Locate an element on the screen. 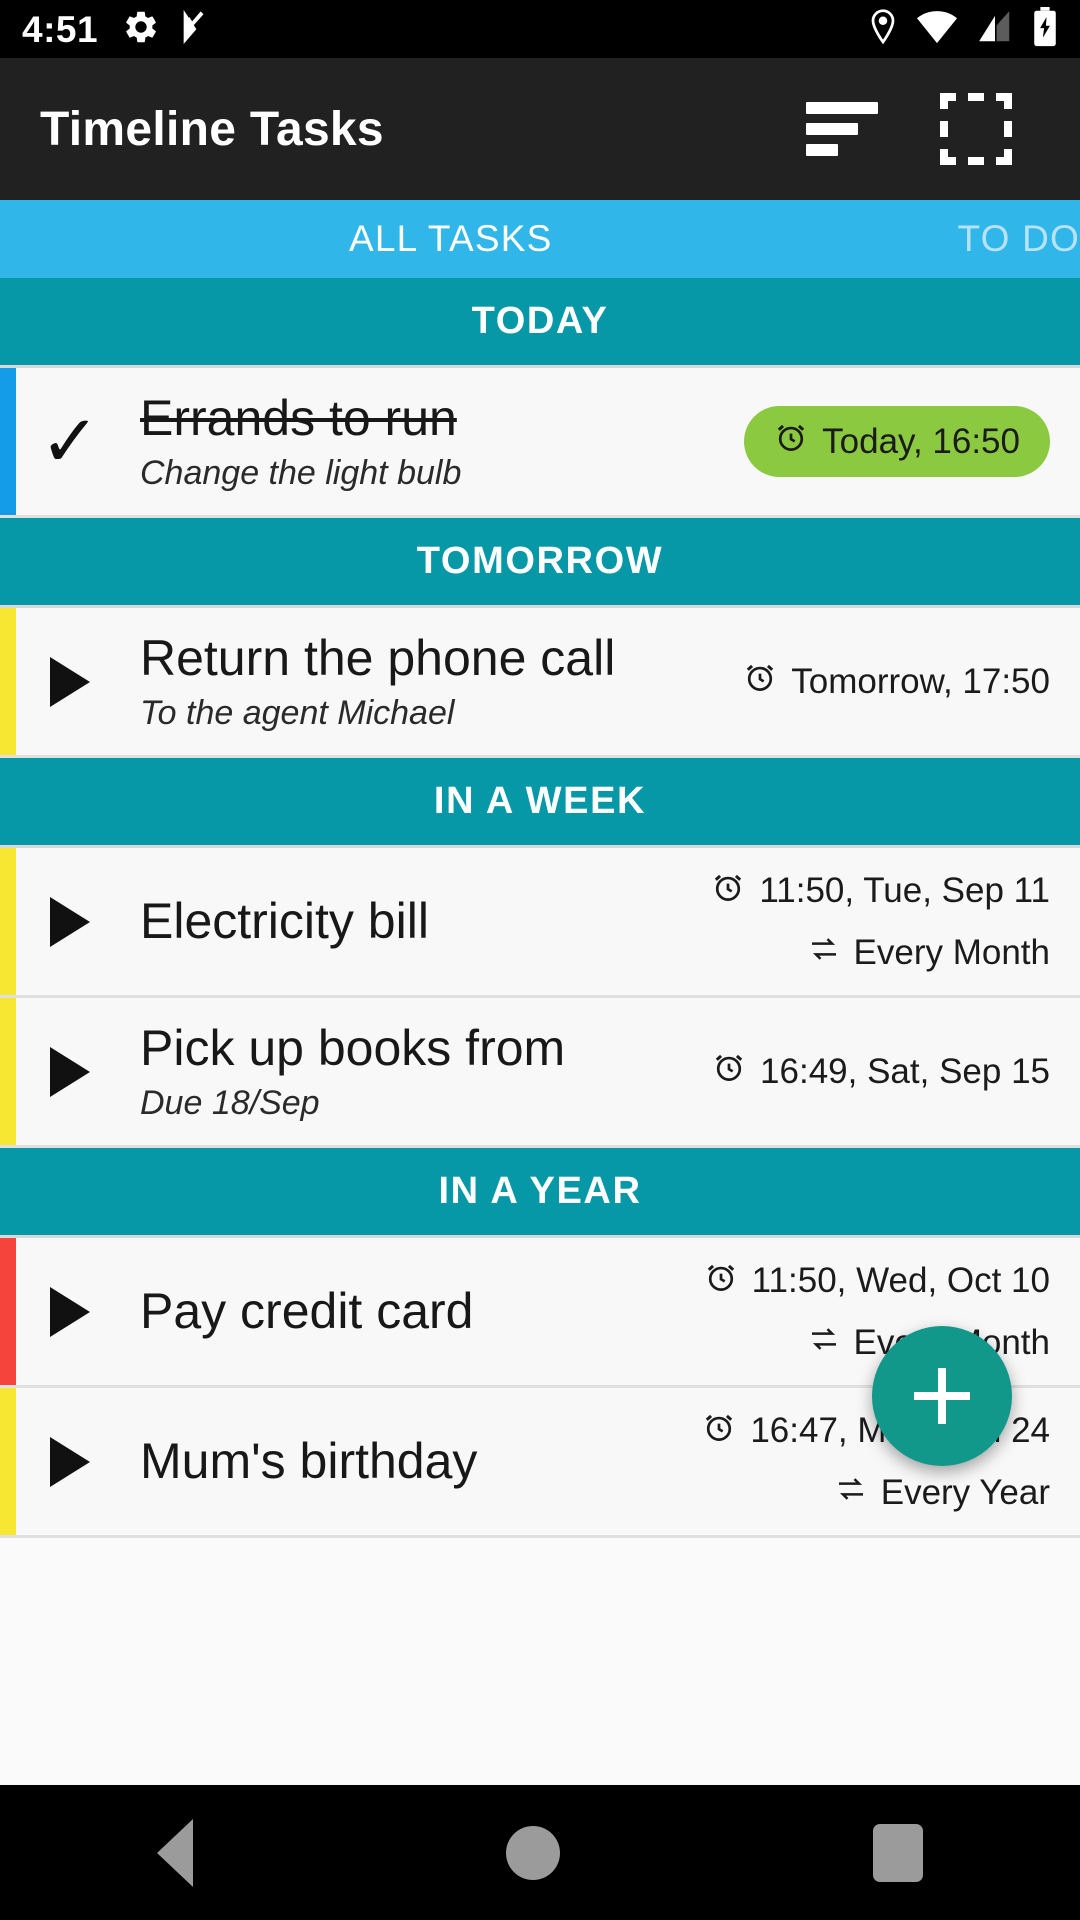  task-text: Mum's birthday is located at coordinates (421, 1462).